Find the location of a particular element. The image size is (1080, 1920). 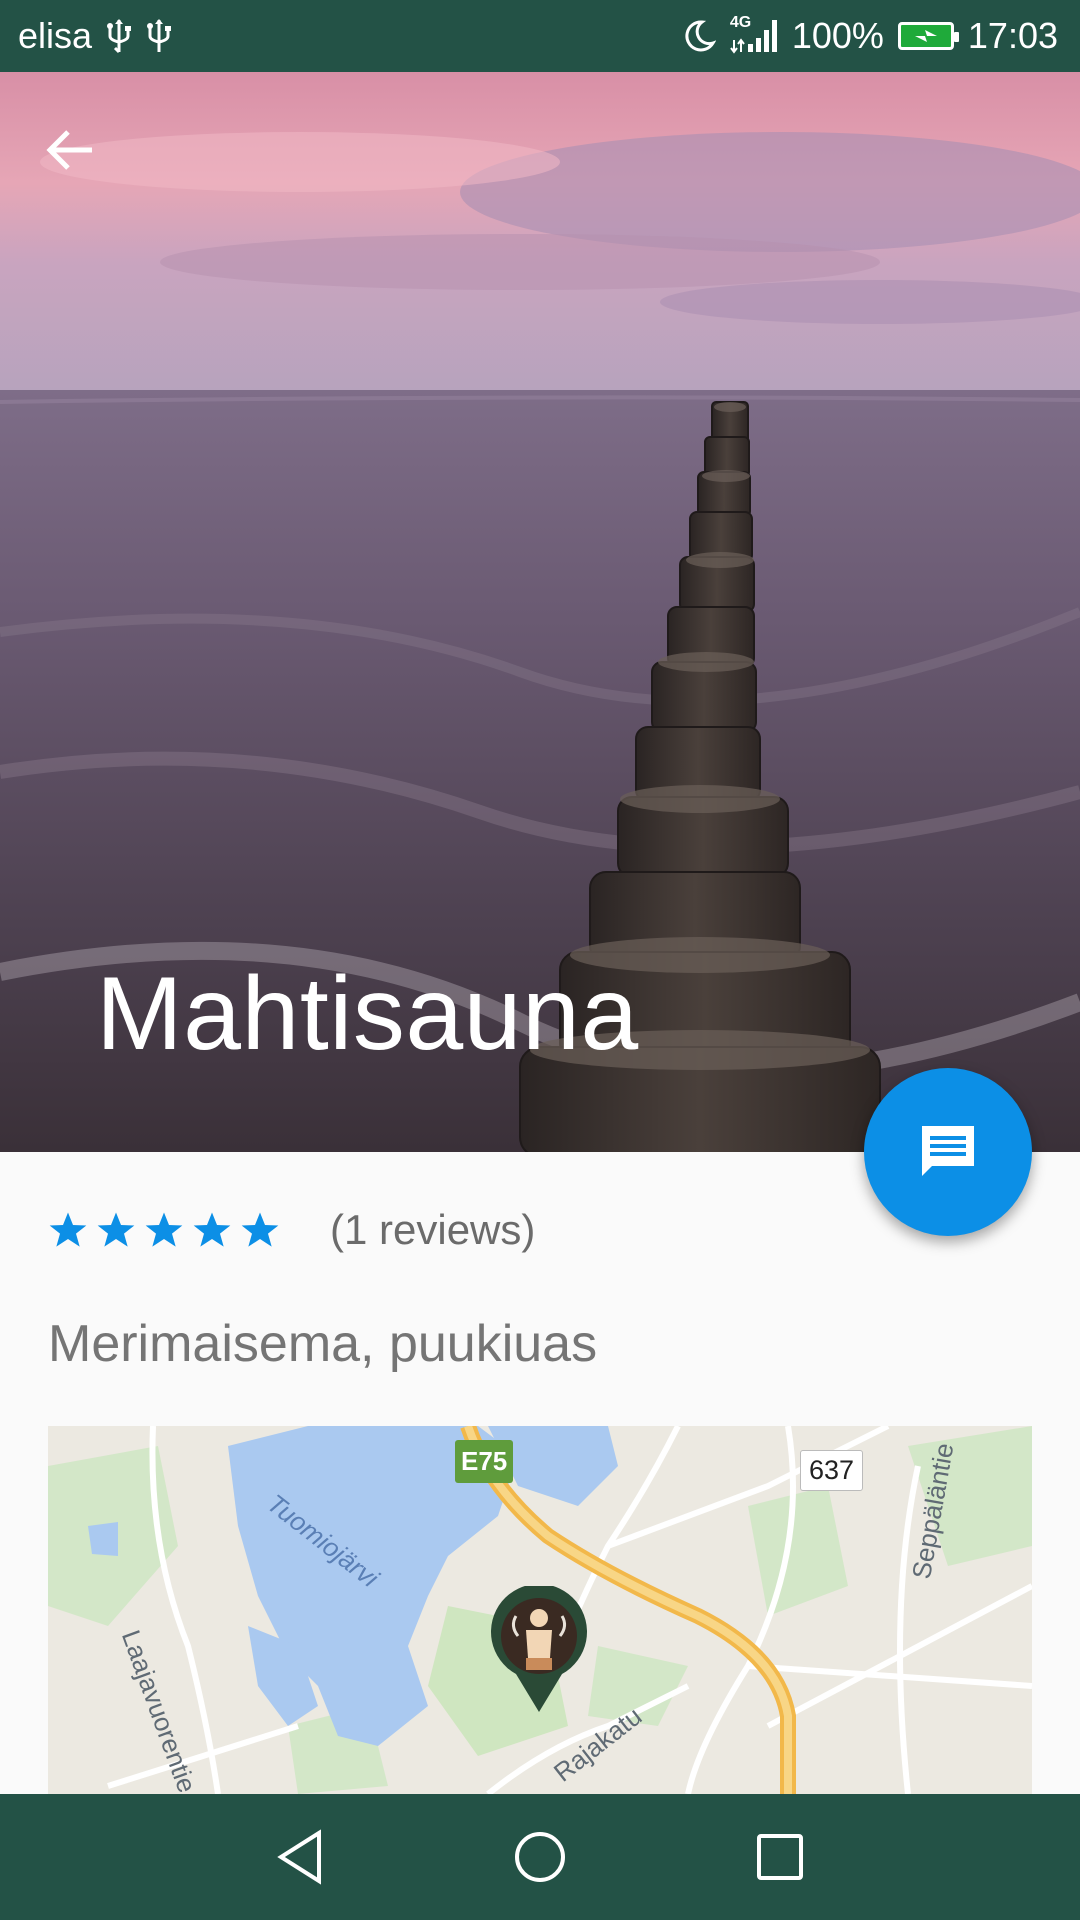

message-icon is located at coordinates (948, 1151).